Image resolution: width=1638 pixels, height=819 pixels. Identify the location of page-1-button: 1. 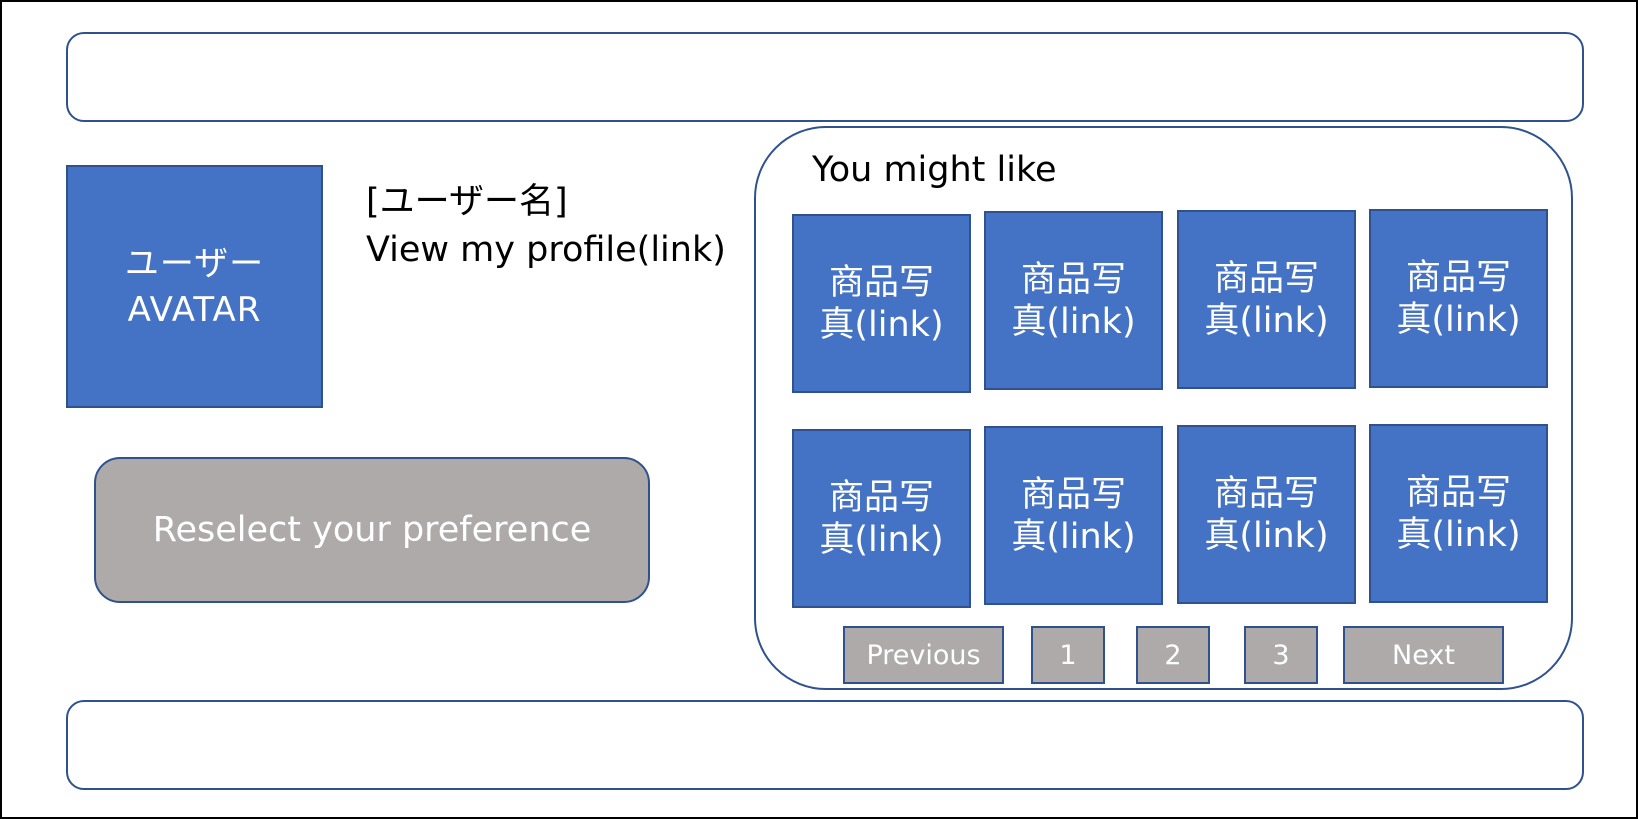
(1068, 655).